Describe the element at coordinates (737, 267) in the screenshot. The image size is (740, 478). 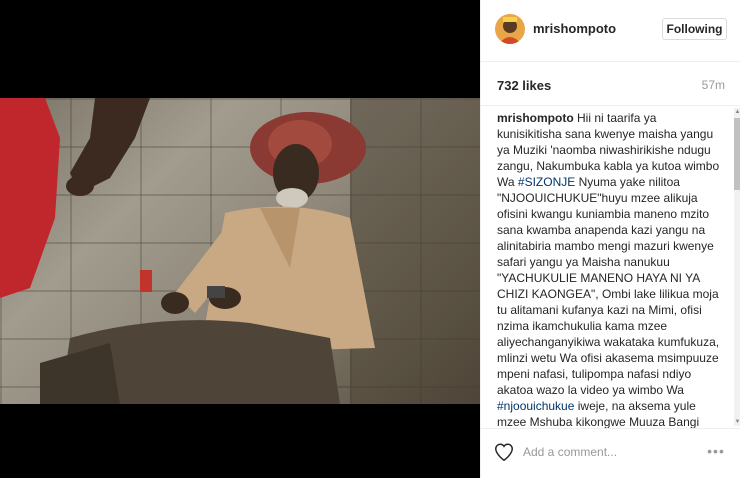
I see `caption-scrollbar: ▲ ▼` at that location.